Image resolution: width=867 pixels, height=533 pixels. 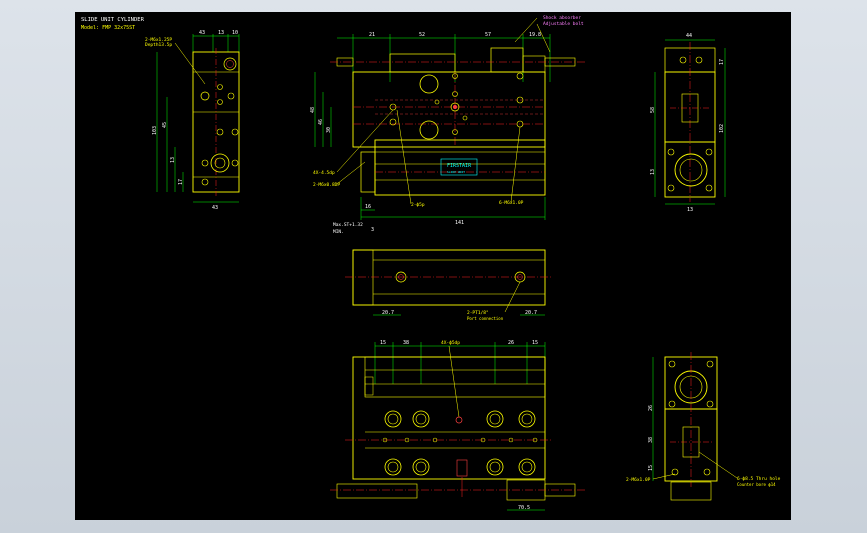 What do you see at coordinates (485, 318) in the screenshot?
I see `mid-callout-2: Port connection` at bounding box center [485, 318].